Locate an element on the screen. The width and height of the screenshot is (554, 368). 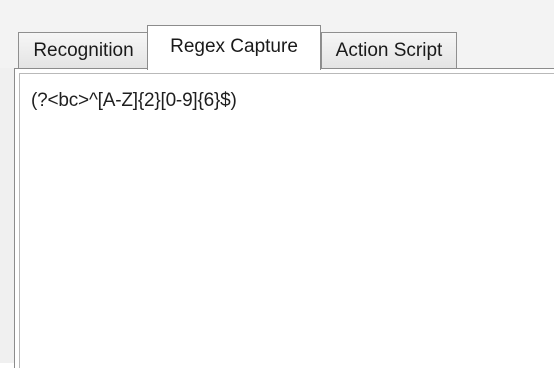
tab-action-script-label: Action Script is located at coordinates (389, 50).